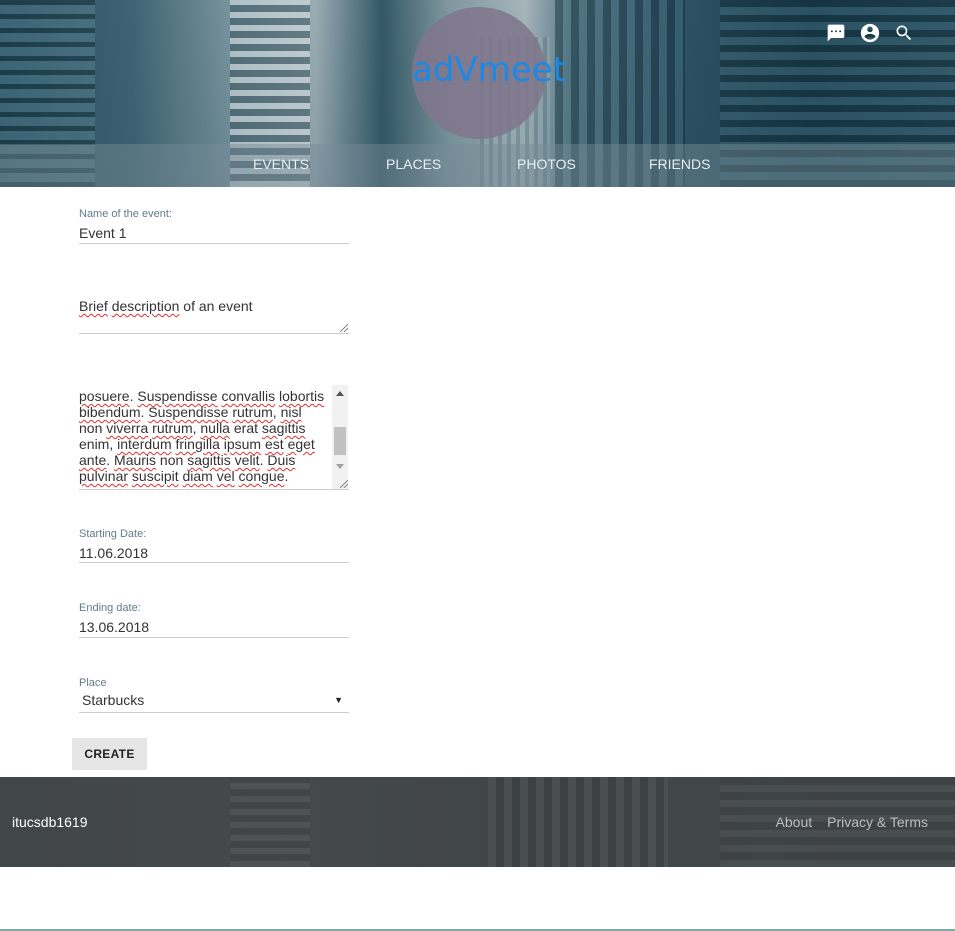 This screenshot has height=931, width=955. What do you see at coordinates (197, 444) in the screenshot?
I see `details-word: fringilla` at bounding box center [197, 444].